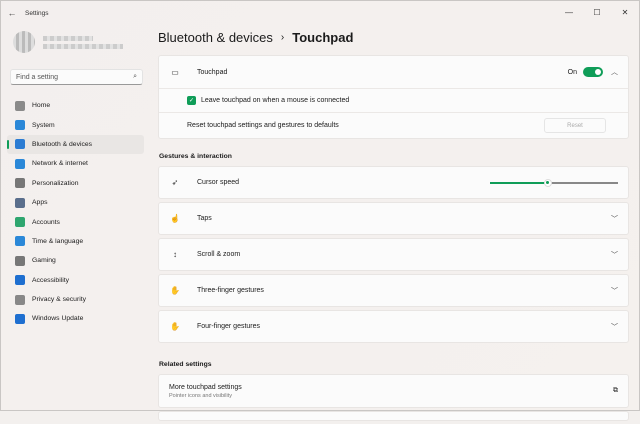 The width and height of the screenshot is (640, 424). I want to click on maximize-button: ☐, so click(597, 12).